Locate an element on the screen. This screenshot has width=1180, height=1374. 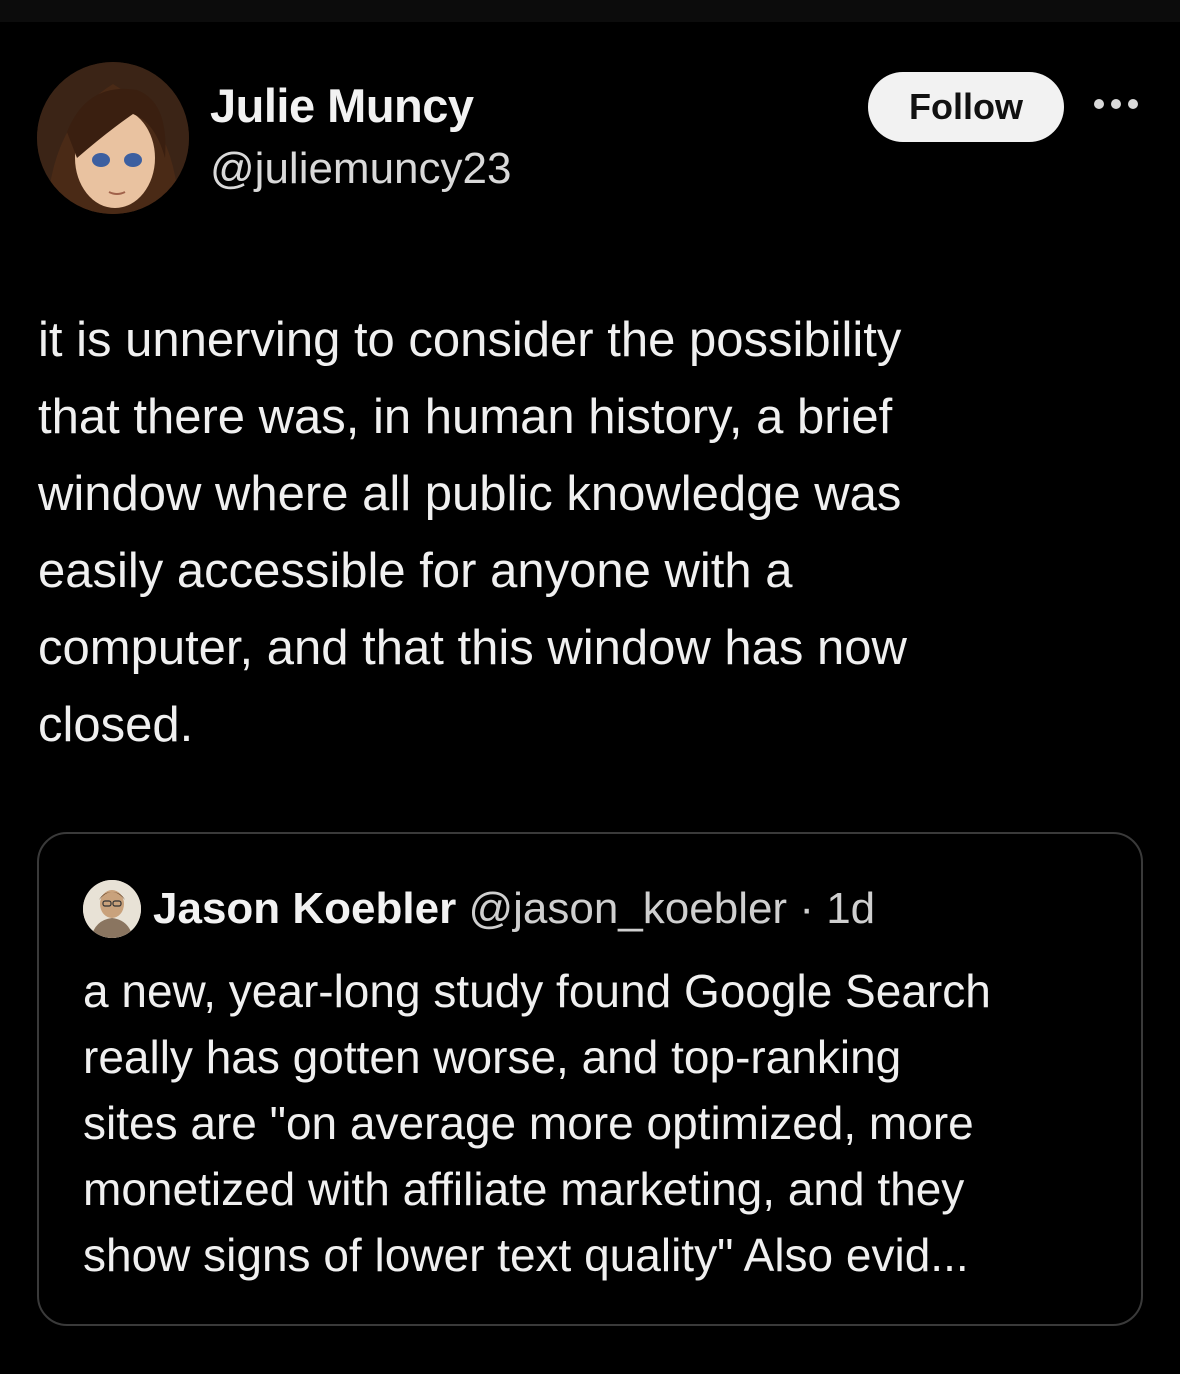
author-name: Julie Muncy is located at coordinates (342, 105).